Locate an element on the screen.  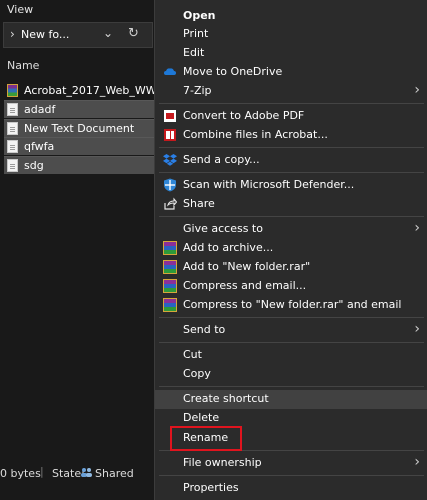
menu-item-open: Open is located at coordinates (291, 16).